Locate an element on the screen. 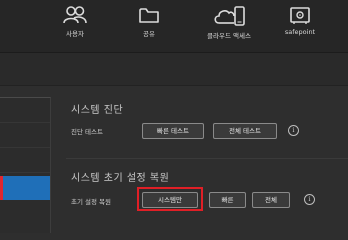  quick-restore-button: 빠른 is located at coordinates (227, 200).